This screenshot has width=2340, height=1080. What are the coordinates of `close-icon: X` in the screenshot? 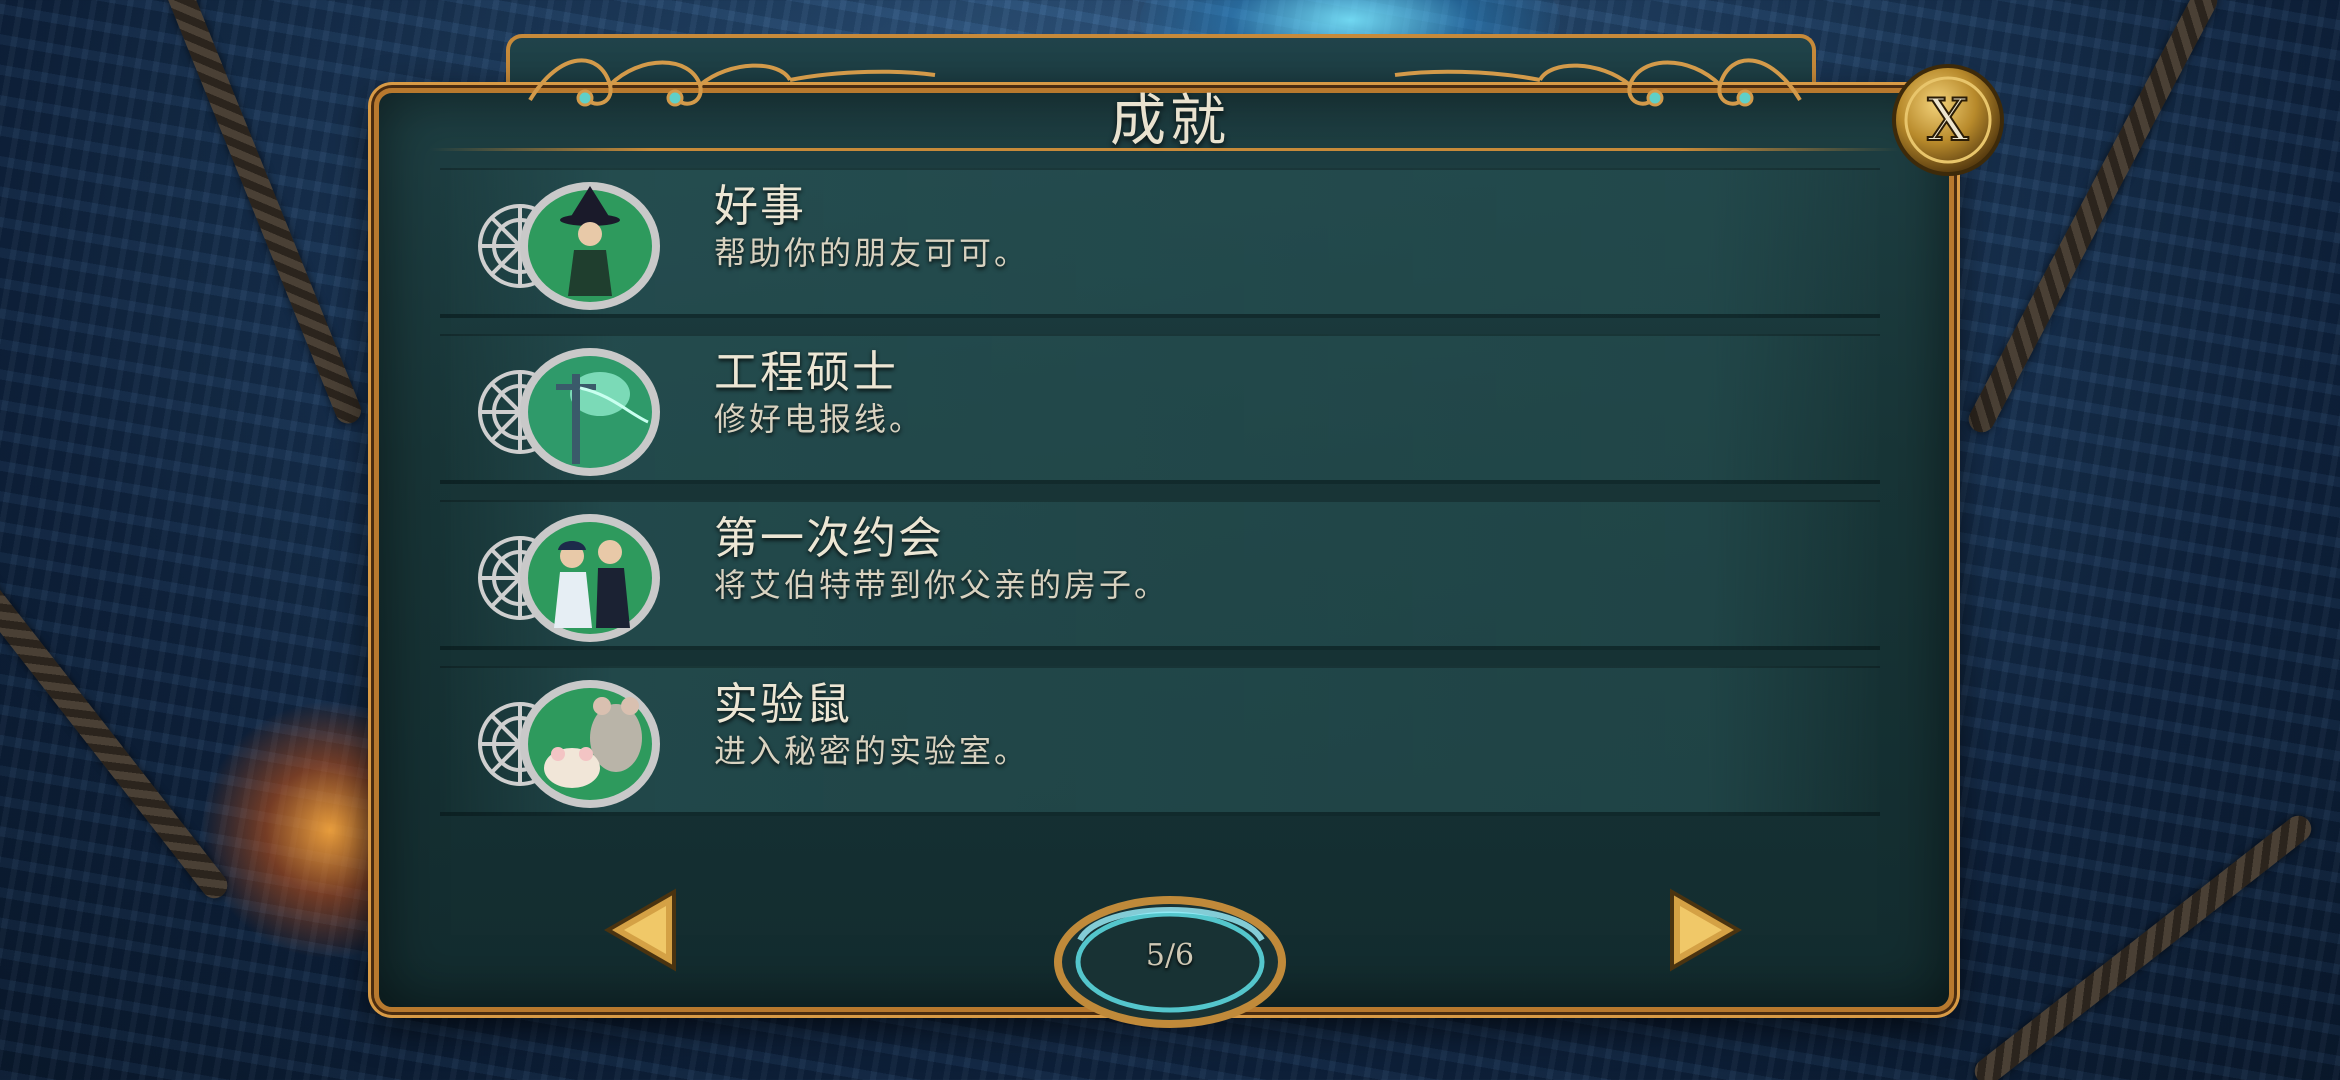 It's located at (1948, 120).